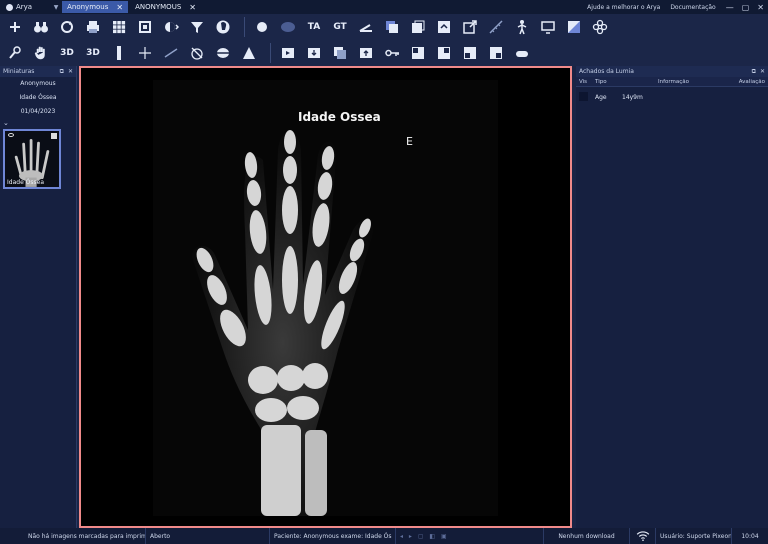  I want to click on pan-hand-icon, so click(41, 53).